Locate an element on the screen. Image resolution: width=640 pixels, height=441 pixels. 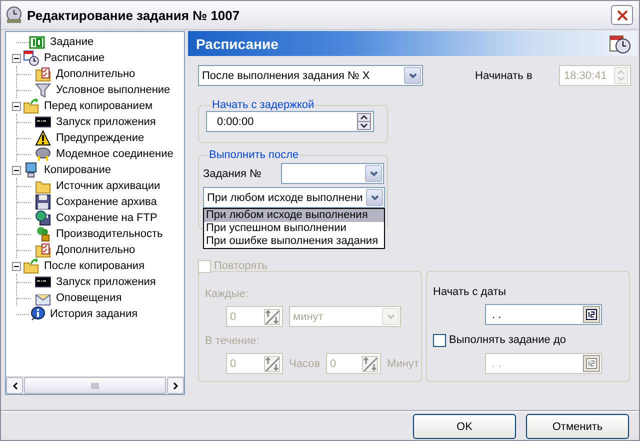
schedule-type-dropdown: После выполнения задания № X is located at coordinates (310, 75).